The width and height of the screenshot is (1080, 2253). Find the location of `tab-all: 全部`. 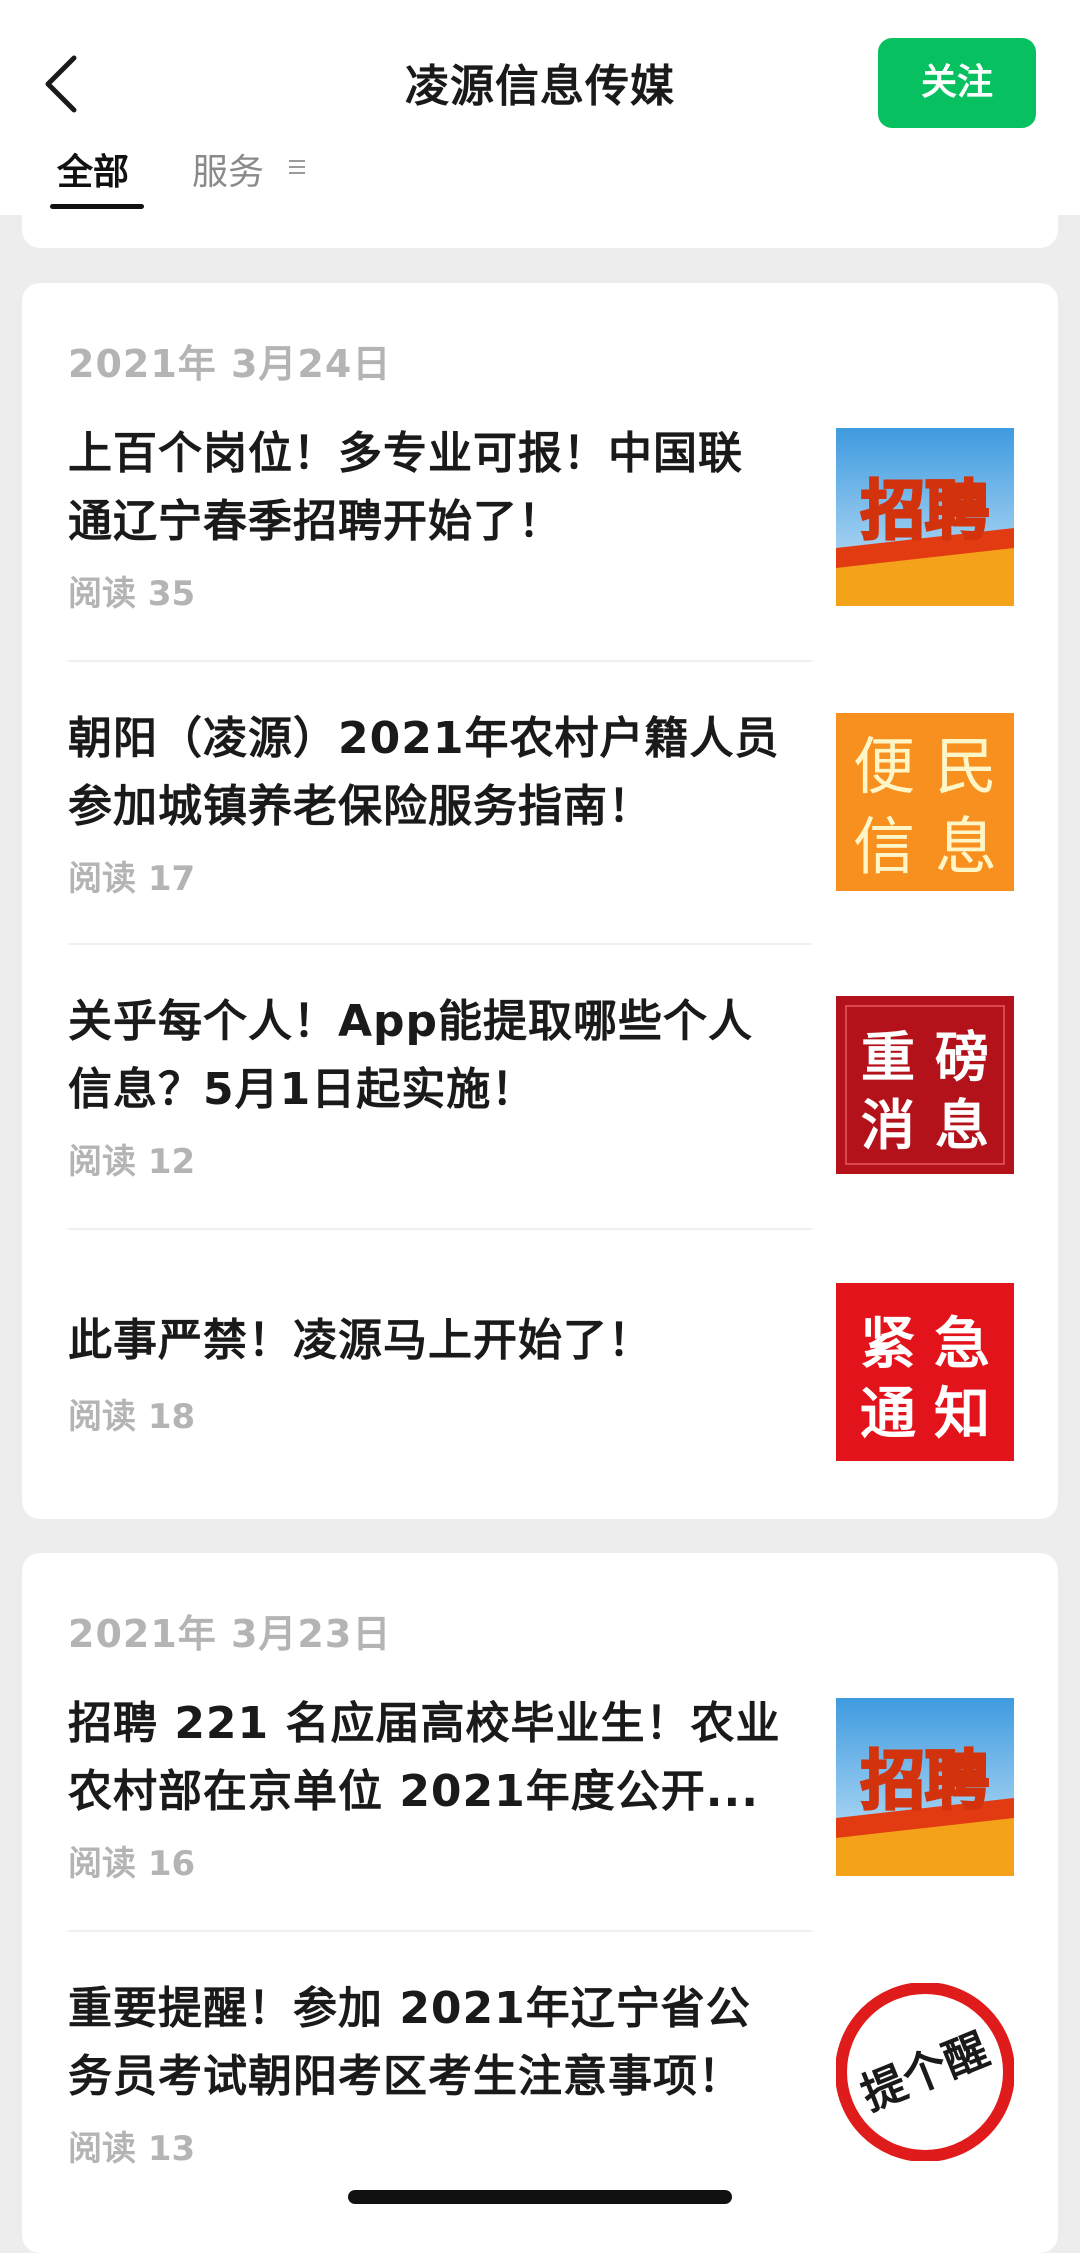

tab-all: 全部 is located at coordinates (93, 169).